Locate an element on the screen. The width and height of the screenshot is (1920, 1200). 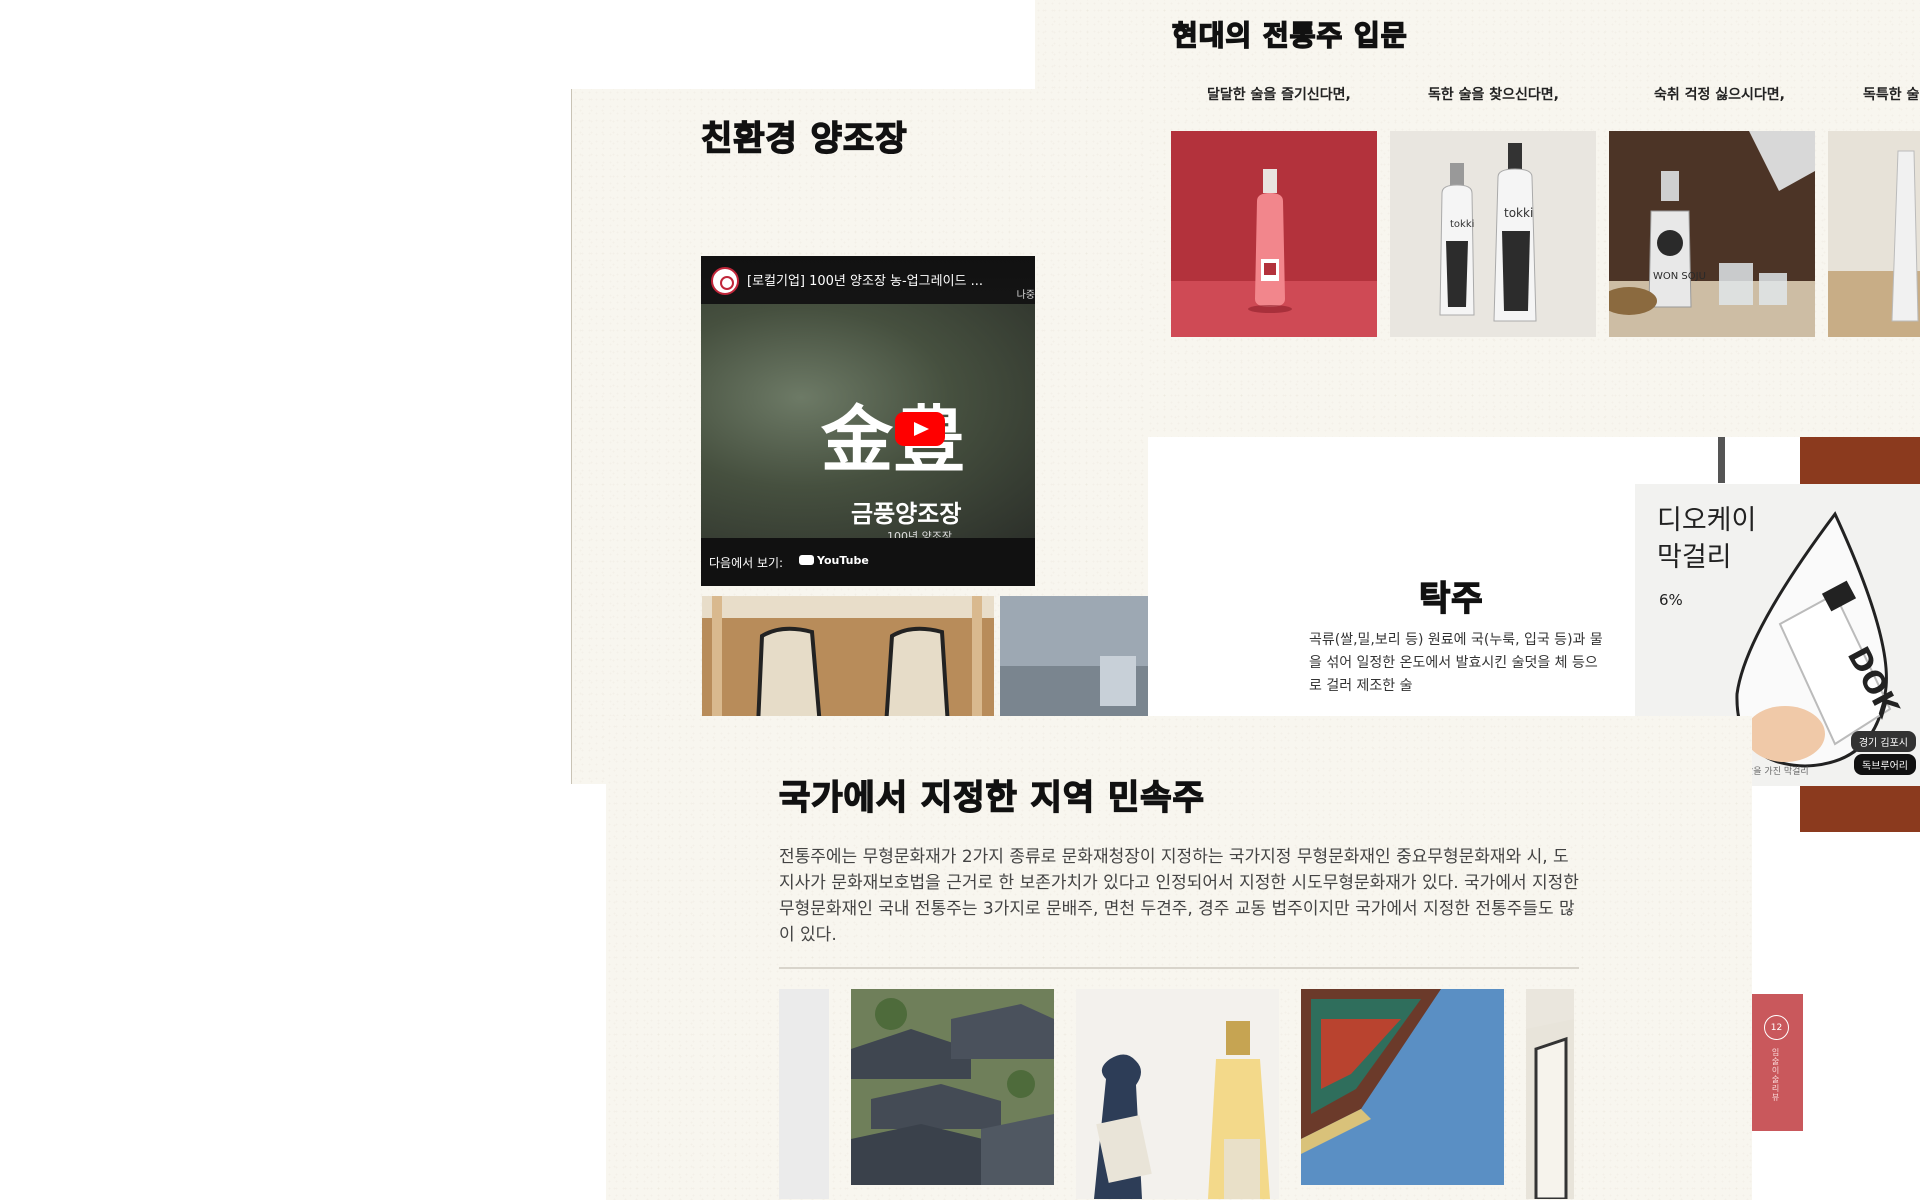
video-sub-text: 금풍양조장 is located at coordinates (906, 513).